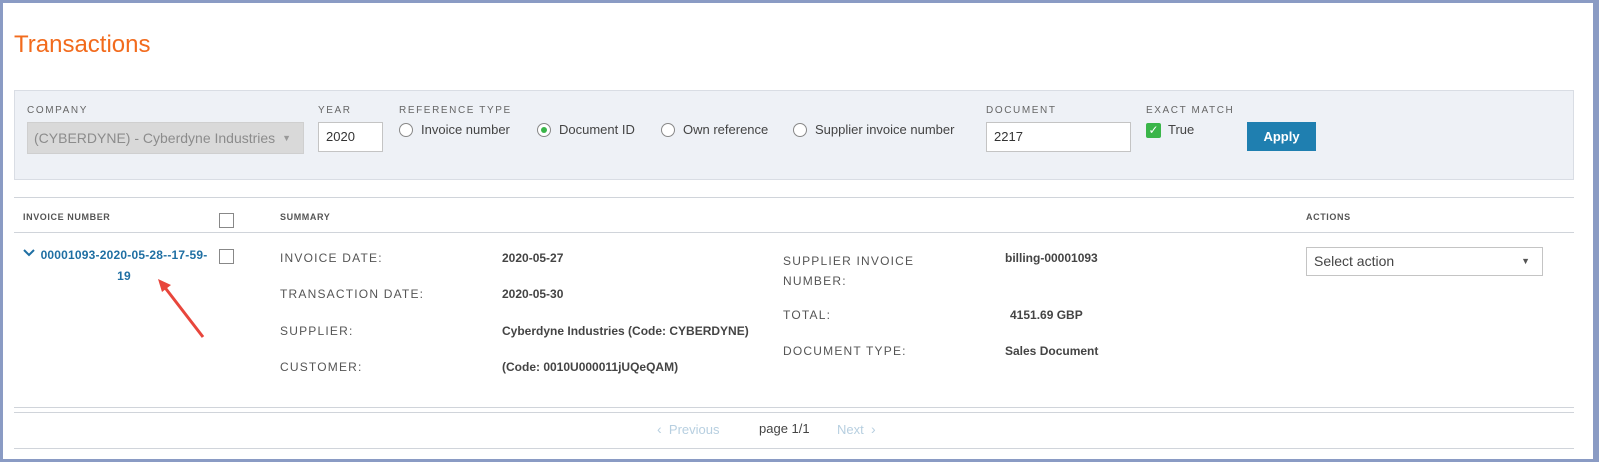  What do you see at coordinates (29, 254) in the screenshot?
I see `expand-chevron-icon` at bounding box center [29, 254].